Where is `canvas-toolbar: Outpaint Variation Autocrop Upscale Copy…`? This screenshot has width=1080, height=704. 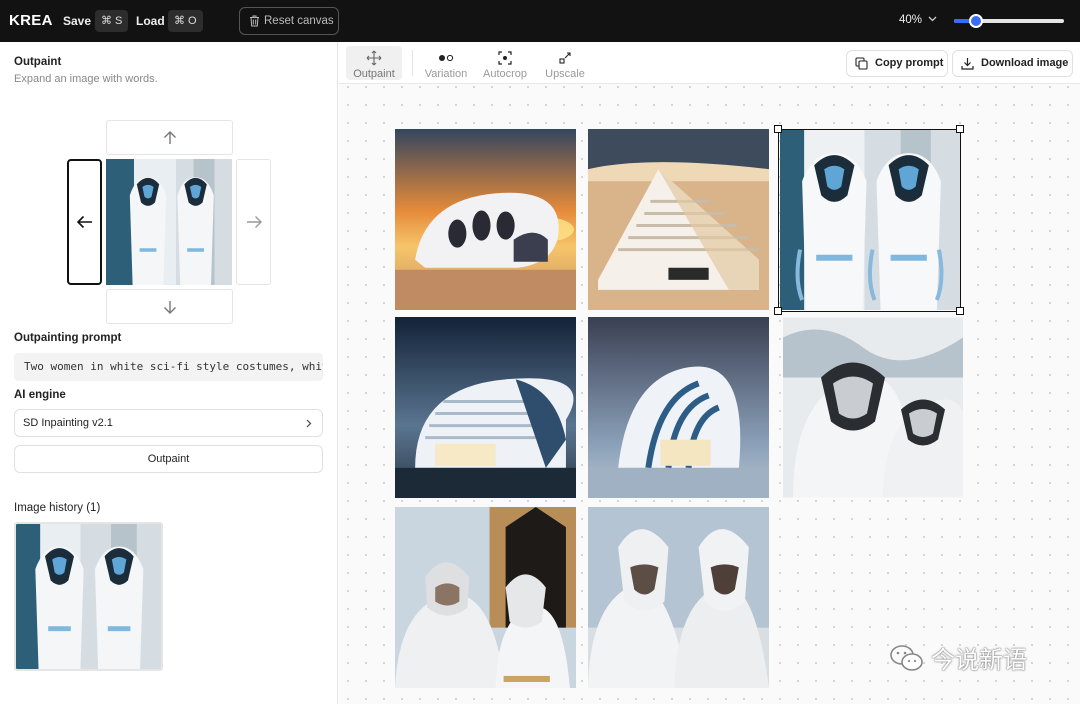 canvas-toolbar: Outpaint Variation Autocrop Upscale Copy… is located at coordinates (709, 63).